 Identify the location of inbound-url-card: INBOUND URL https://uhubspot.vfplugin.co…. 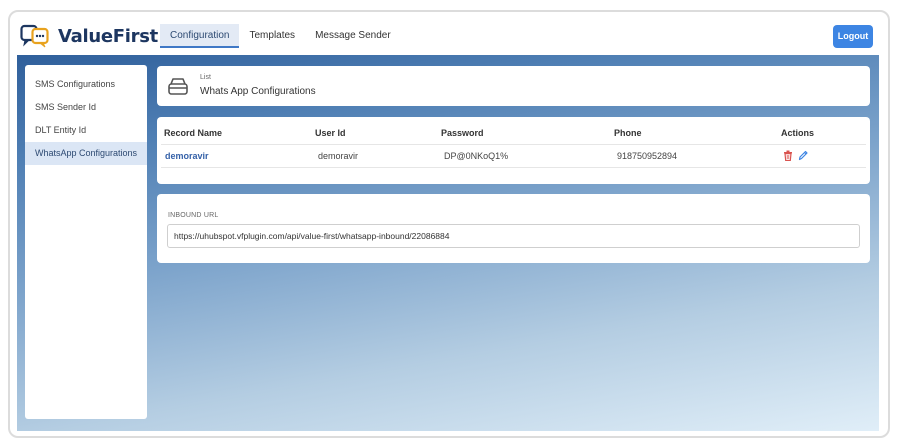
(513, 228).